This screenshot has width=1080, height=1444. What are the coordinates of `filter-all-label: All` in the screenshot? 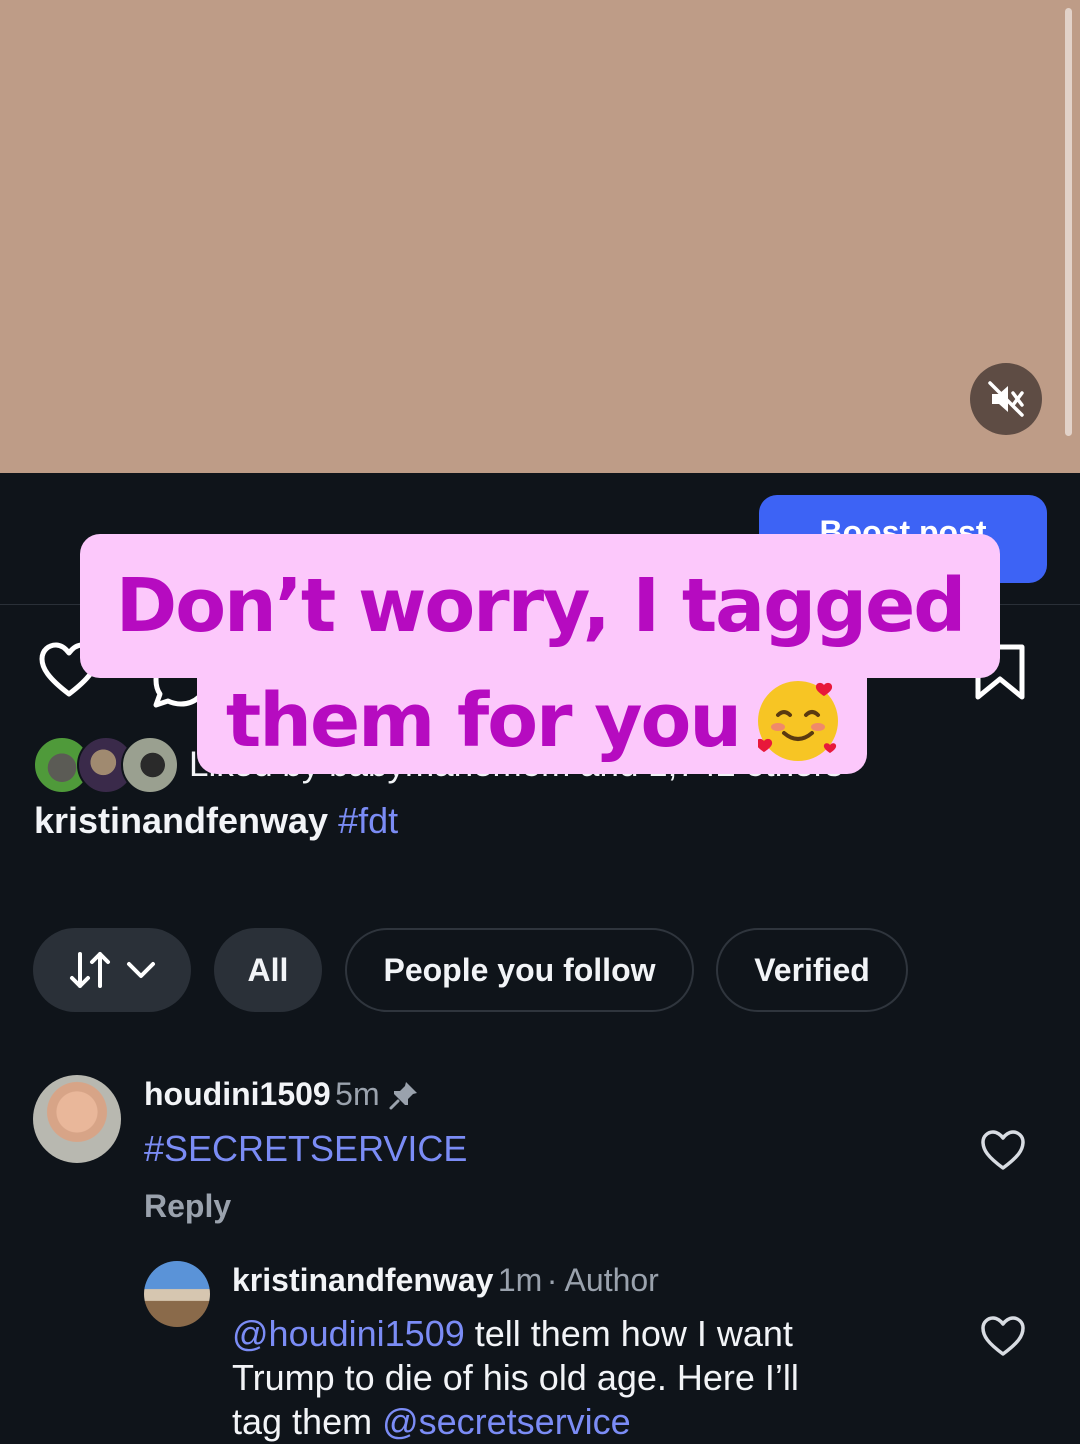 It's located at (268, 969).